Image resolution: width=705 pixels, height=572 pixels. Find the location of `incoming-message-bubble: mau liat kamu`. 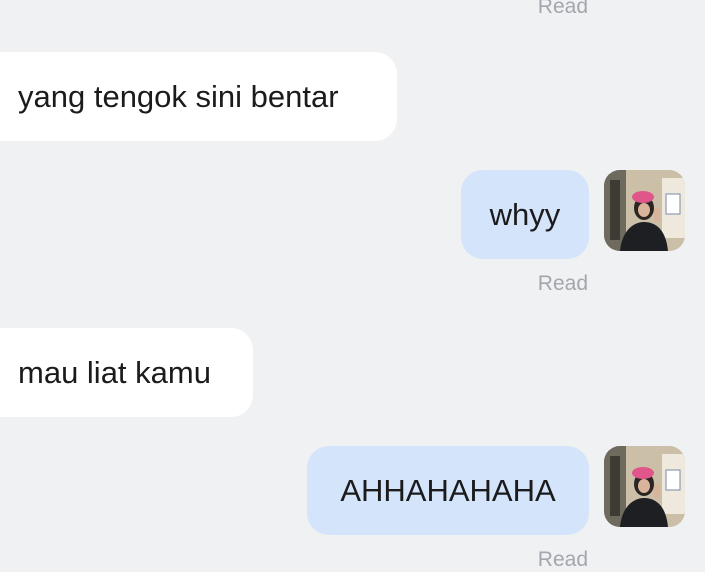

incoming-message-bubble: mau liat kamu is located at coordinates (126, 372).